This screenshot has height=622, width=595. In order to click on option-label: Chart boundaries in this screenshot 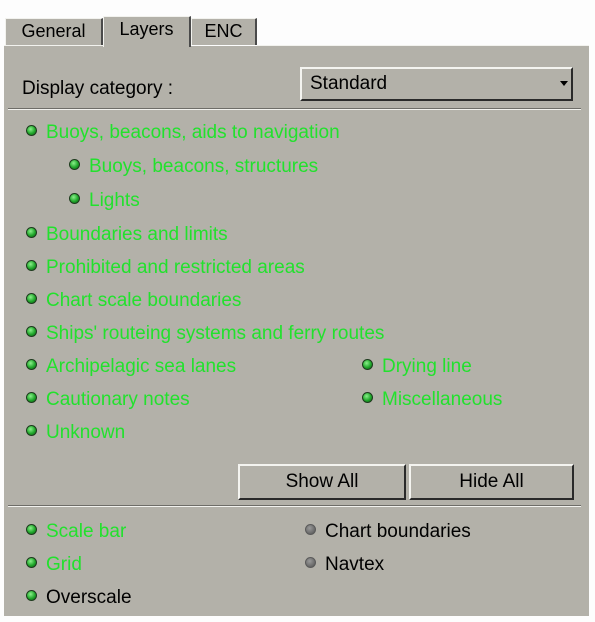, I will do `click(398, 531)`.